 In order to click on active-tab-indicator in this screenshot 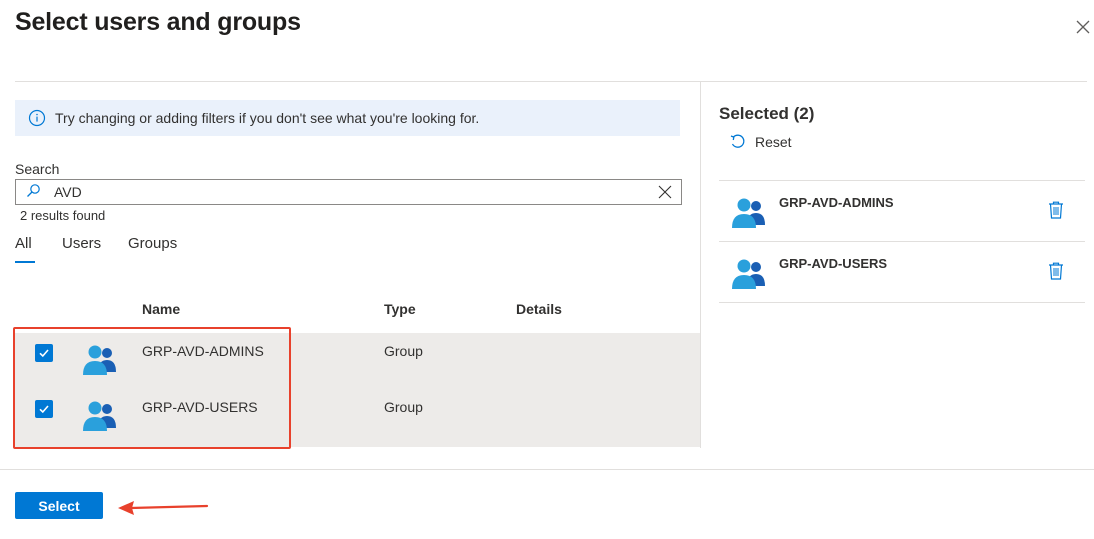, I will do `click(25, 262)`.